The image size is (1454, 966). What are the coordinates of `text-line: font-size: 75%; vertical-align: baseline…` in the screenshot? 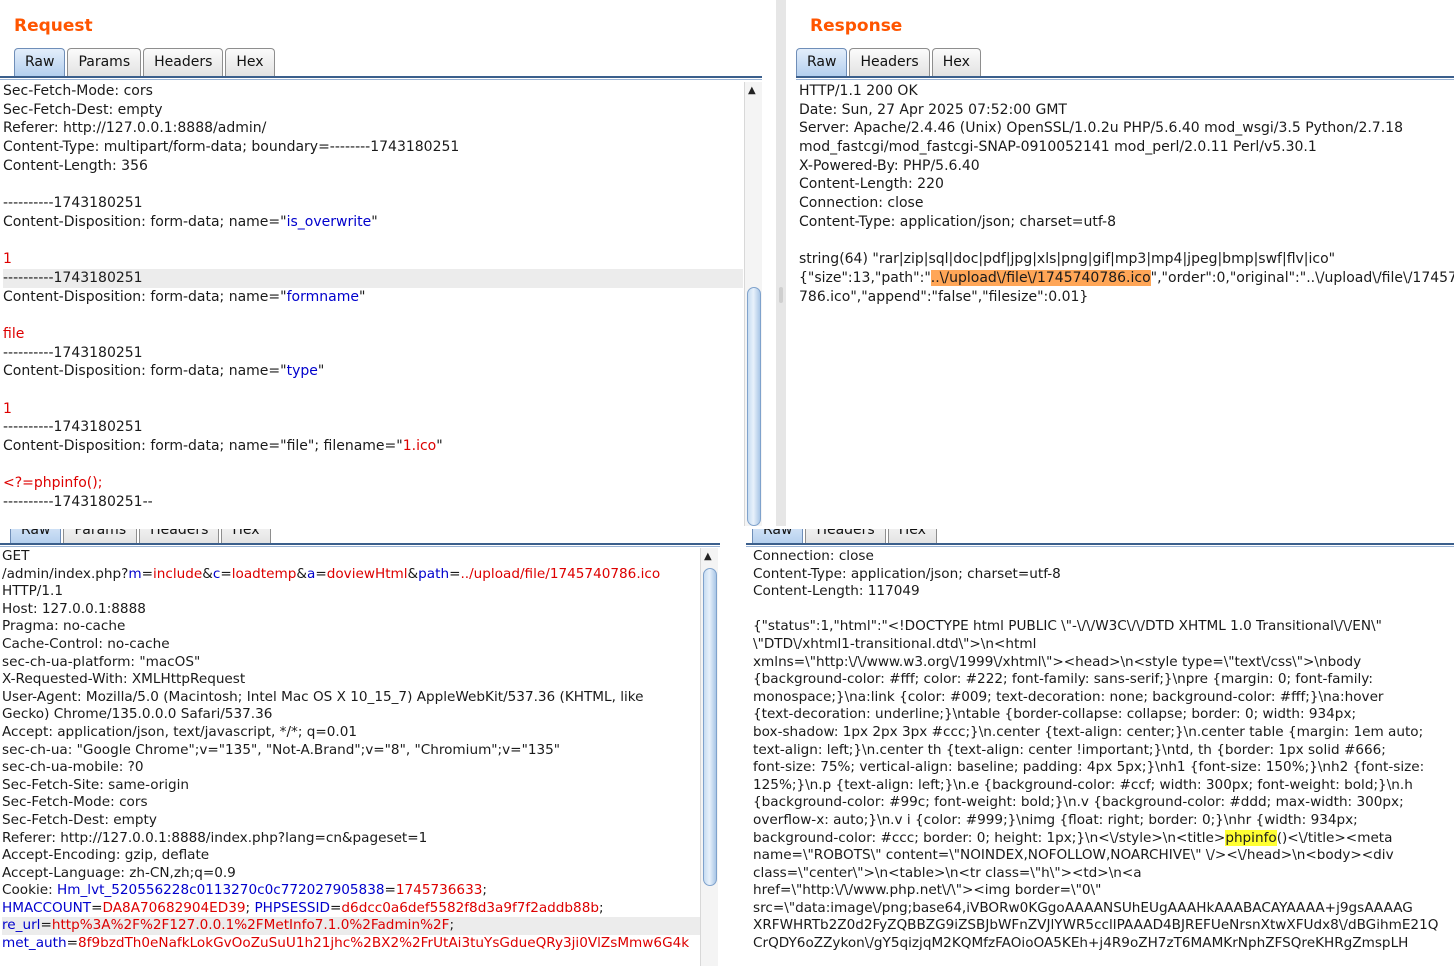 It's located at (1103, 768).